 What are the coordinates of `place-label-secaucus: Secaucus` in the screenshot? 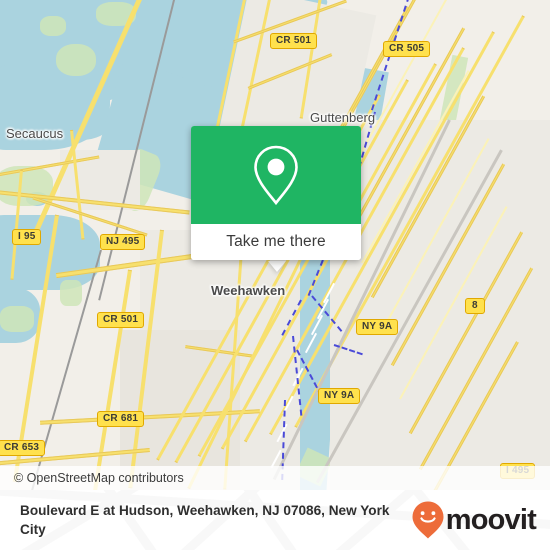 It's located at (35, 133).